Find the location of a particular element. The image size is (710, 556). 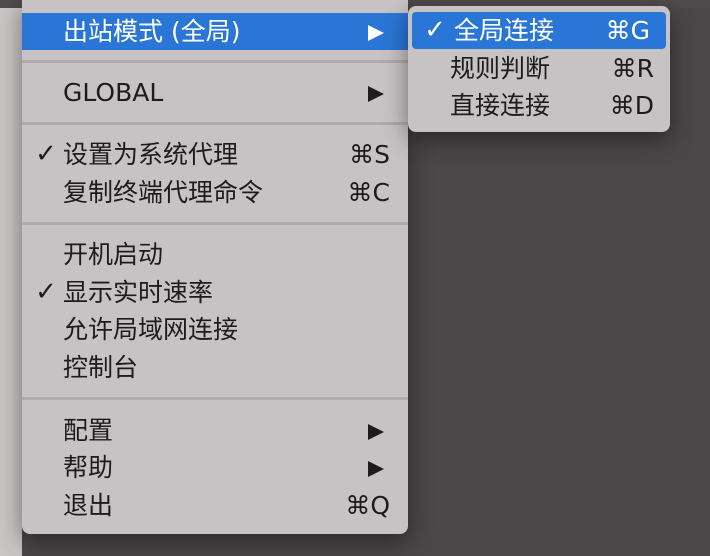

submenu-item-label: 直接连接 is located at coordinates (500, 105).